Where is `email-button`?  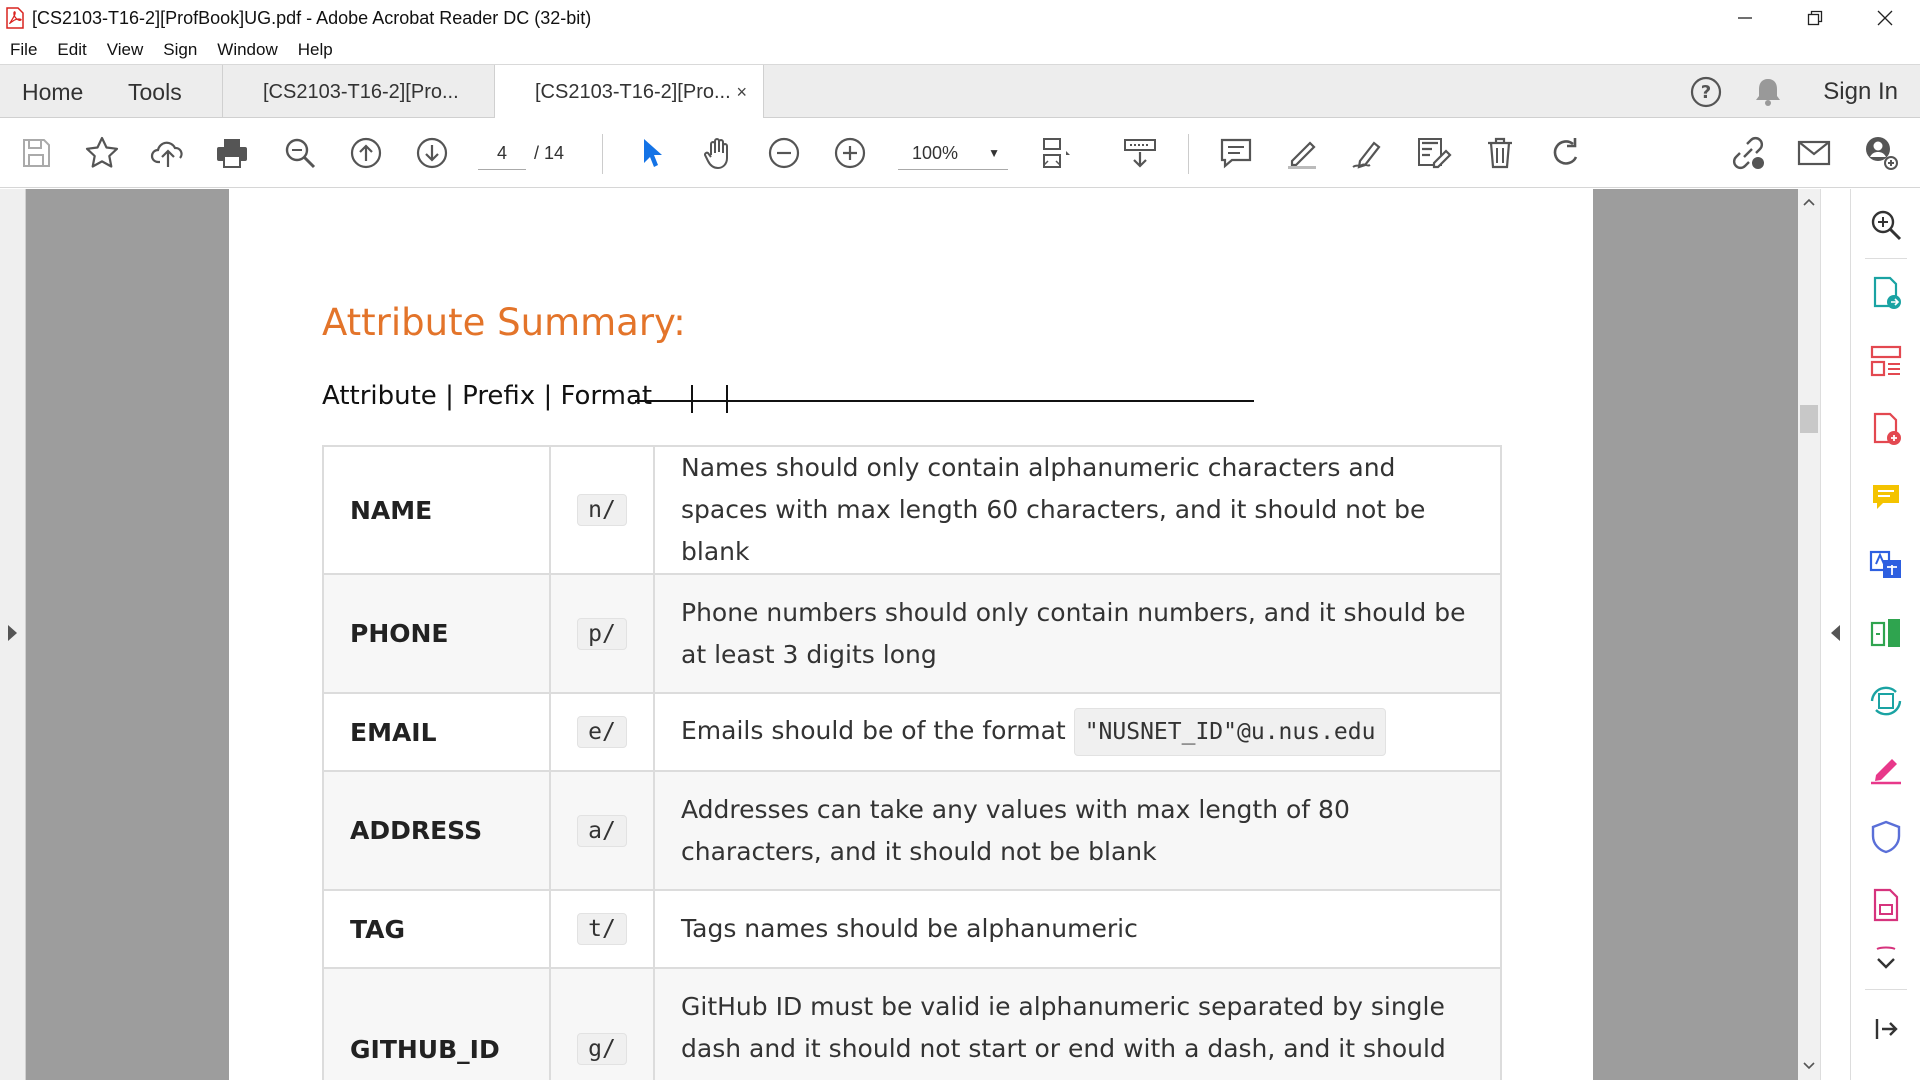
email-button is located at coordinates (1814, 153).